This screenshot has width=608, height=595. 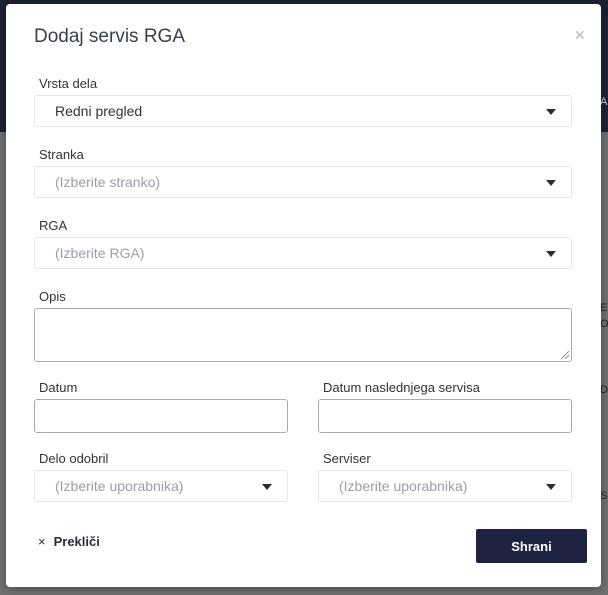 What do you see at coordinates (604, 496) in the screenshot?
I see `background-text: S` at bounding box center [604, 496].